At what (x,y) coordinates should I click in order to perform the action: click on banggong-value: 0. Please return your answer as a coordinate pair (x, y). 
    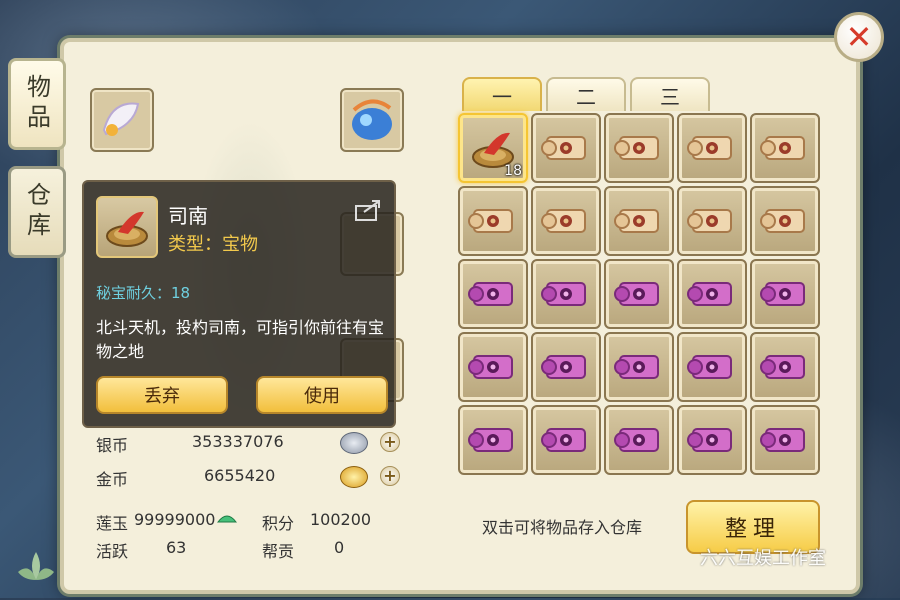
    Looking at the image, I should click on (339, 547).